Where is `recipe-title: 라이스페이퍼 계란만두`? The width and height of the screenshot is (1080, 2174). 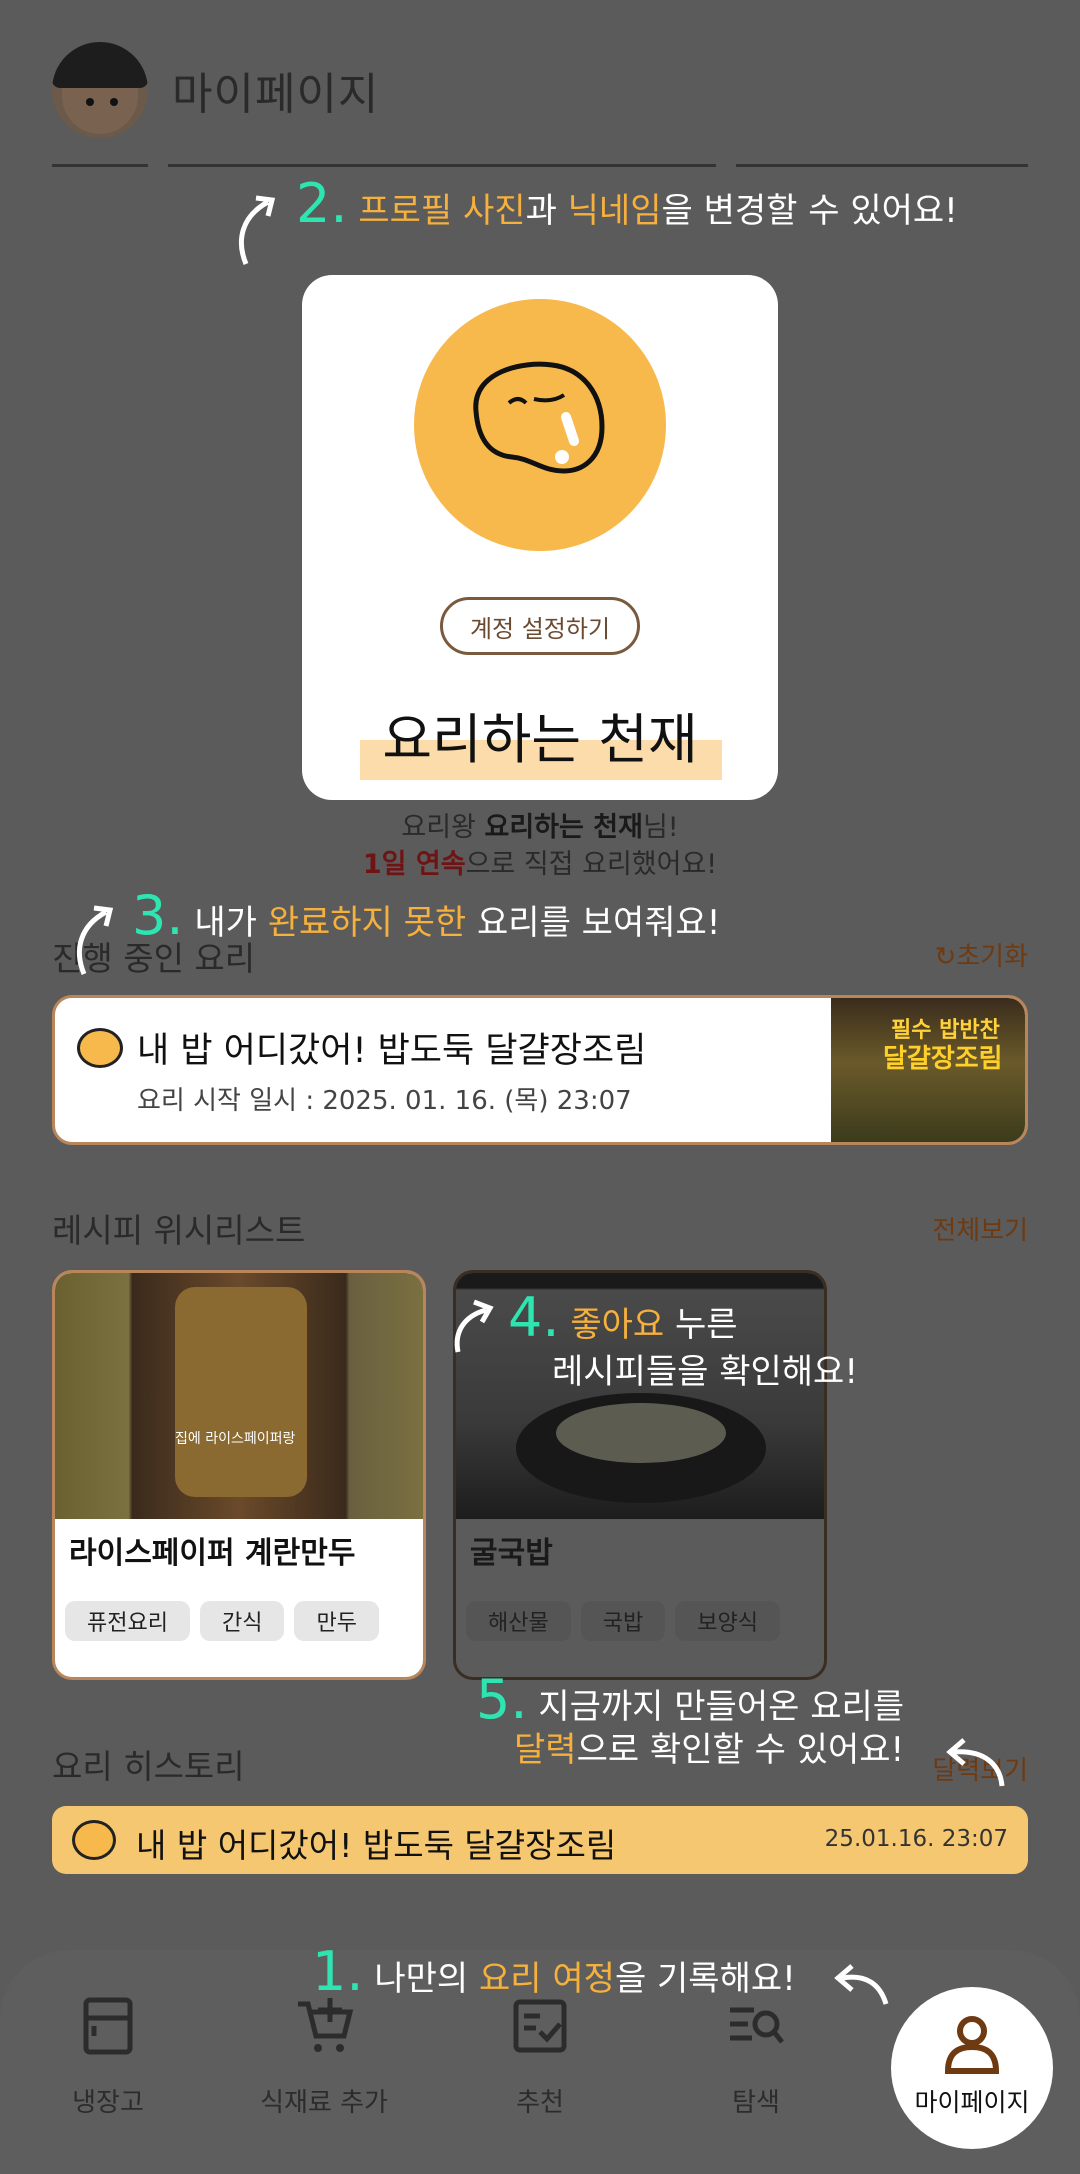
recipe-title: 라이스페이퍼 계란만두 is located at coordinates (212, 1553).